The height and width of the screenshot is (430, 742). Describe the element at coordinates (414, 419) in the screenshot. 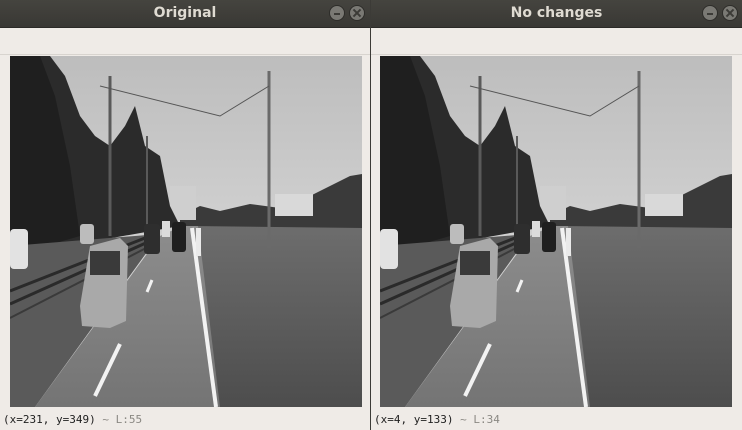

I see `cursor-coordinates: (x=4, y=133)` at that location.